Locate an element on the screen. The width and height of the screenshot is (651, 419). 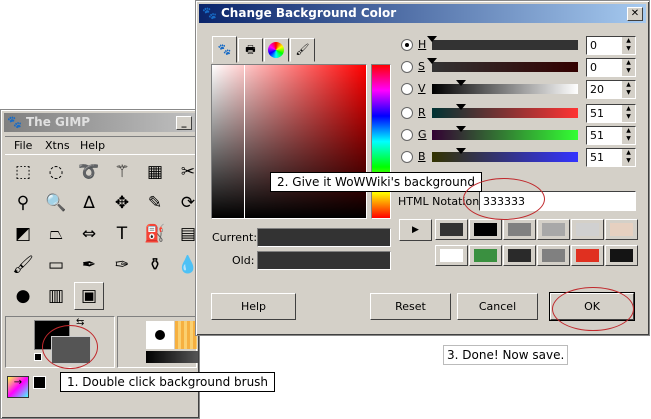
channel-slider-g is located at coordinates (505, 133).